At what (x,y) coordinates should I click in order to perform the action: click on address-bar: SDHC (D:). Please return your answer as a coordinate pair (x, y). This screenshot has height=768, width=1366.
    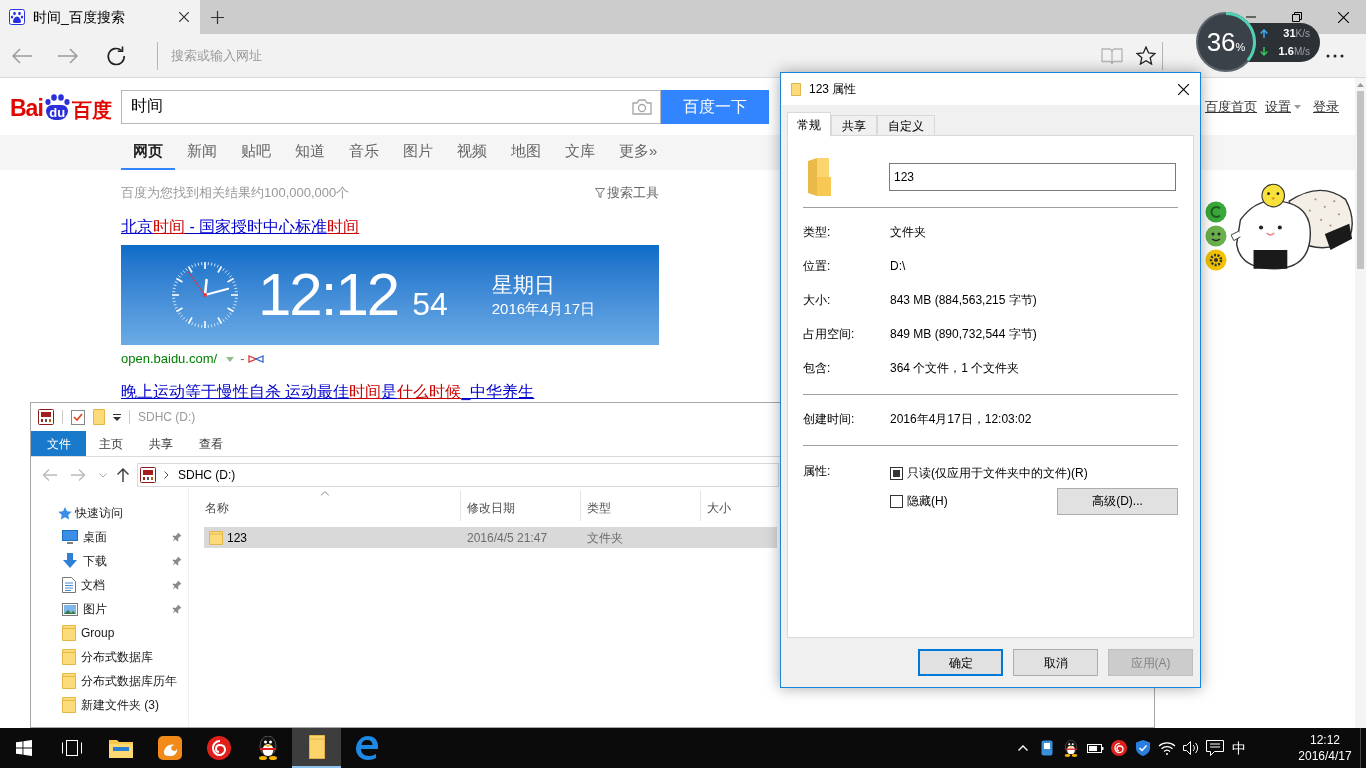
    Looking at the image, I should click on (458, 475).